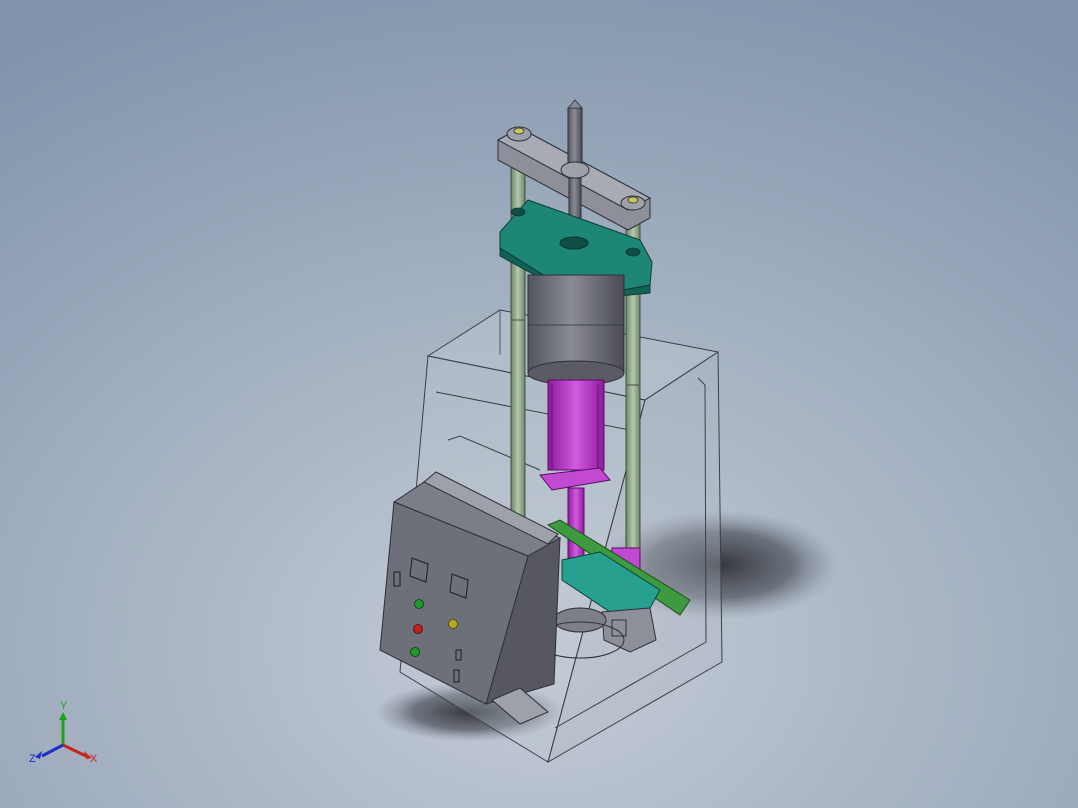  What do you see at coordinates (415, 652) in the screenshot?
I see `indicator-light-green-bottom` at bounding box center [415, 652].